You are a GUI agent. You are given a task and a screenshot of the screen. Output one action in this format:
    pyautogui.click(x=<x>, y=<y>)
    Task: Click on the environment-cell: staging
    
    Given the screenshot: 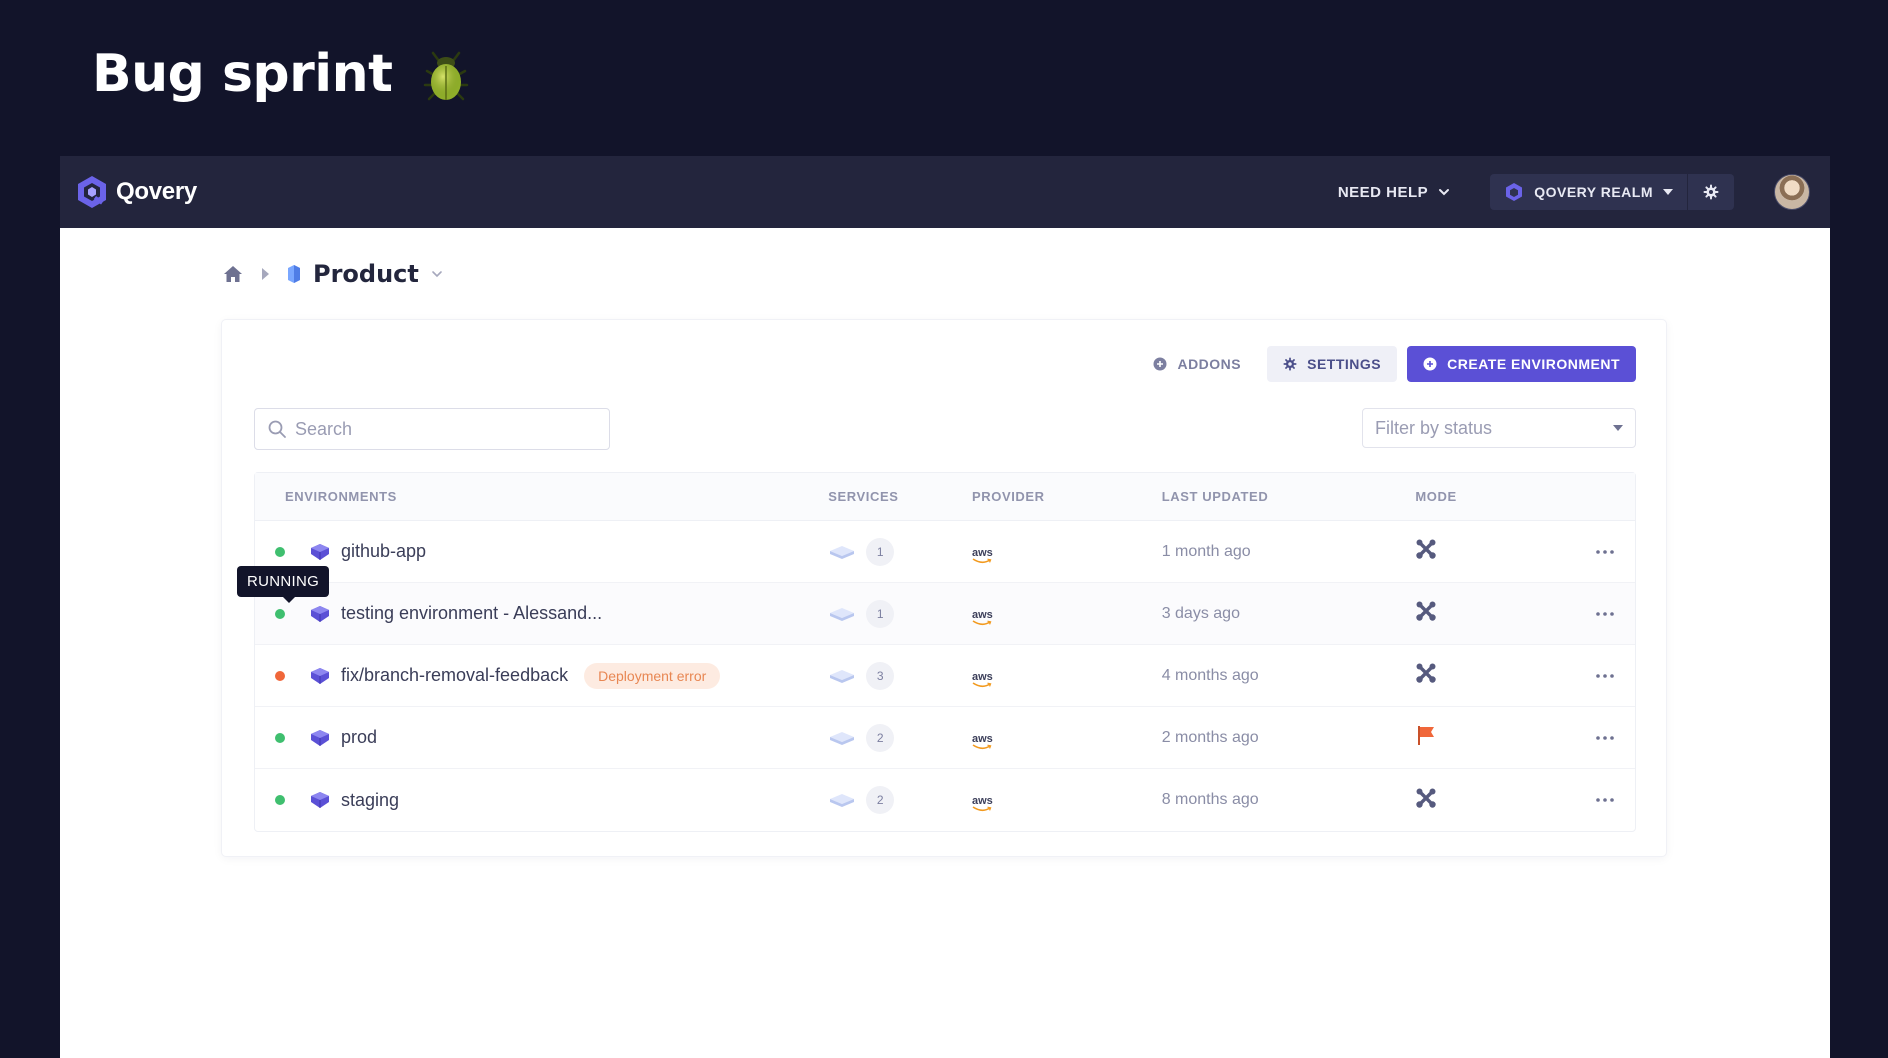 What is the action you would take?
    pyautogui.click(x=541, y=800)
    